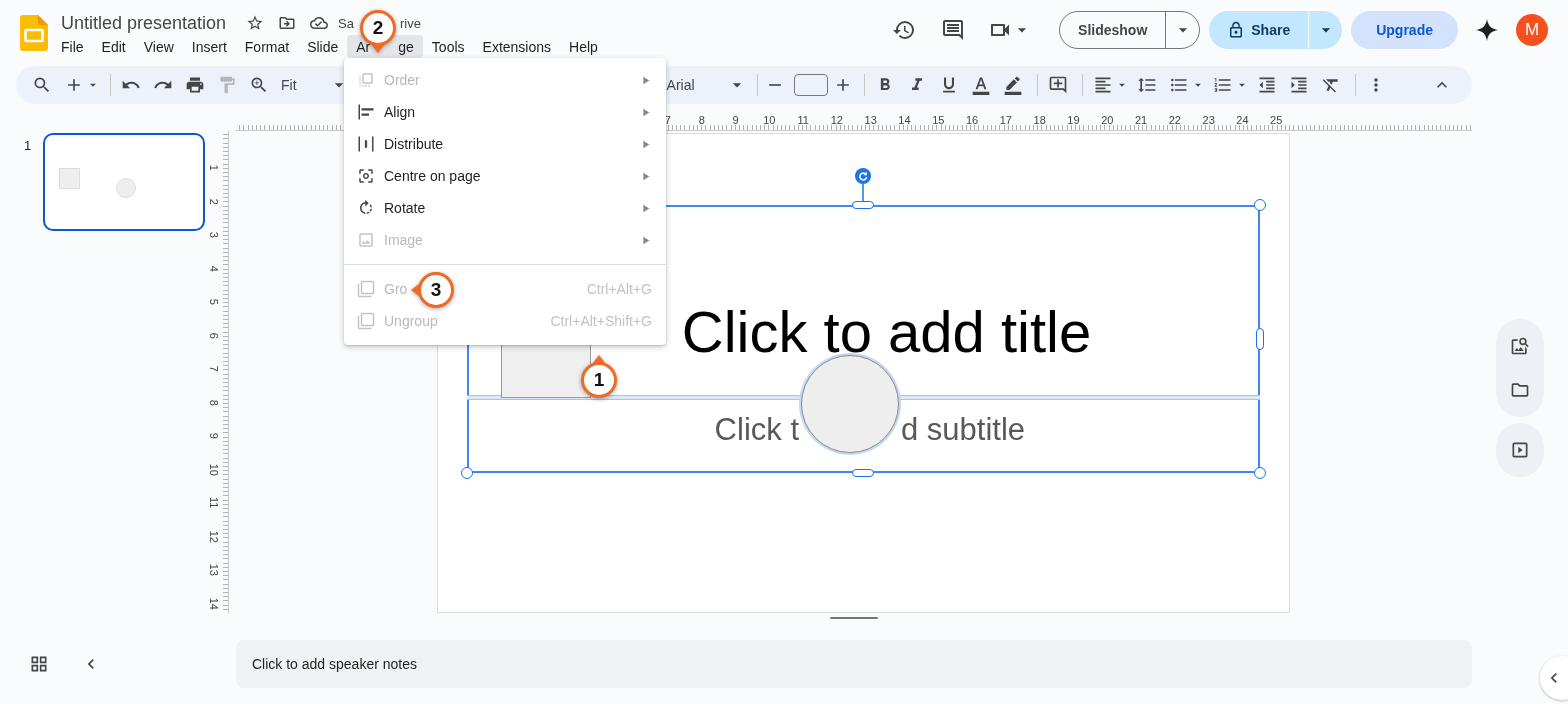 This screenshot has width=1568, height=704. I want to click on menu-item: Align, so click(400, 112).